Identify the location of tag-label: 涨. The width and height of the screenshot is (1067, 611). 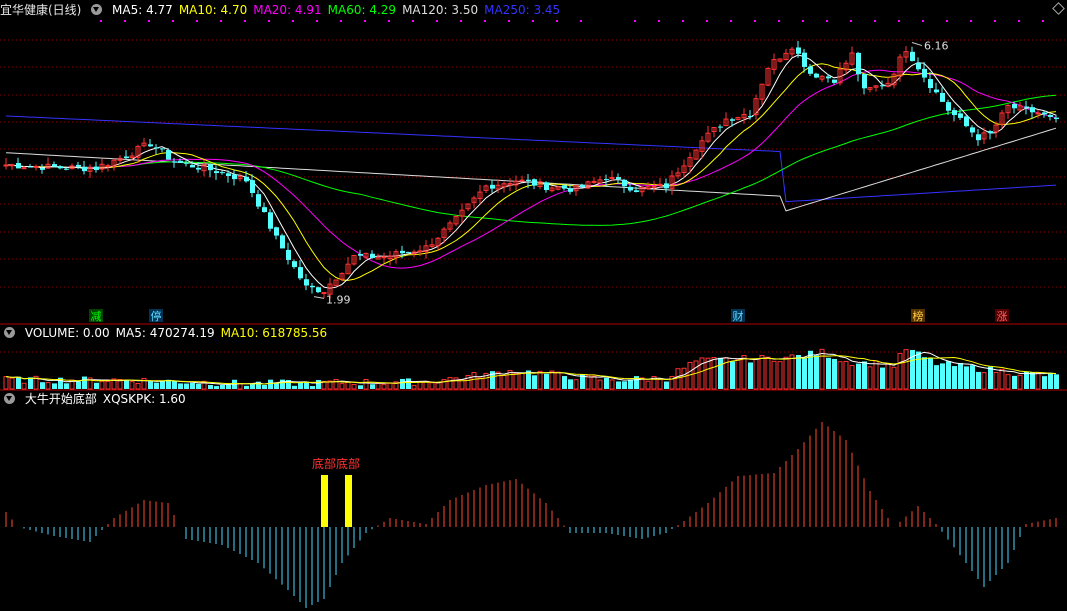
(1002, 316).